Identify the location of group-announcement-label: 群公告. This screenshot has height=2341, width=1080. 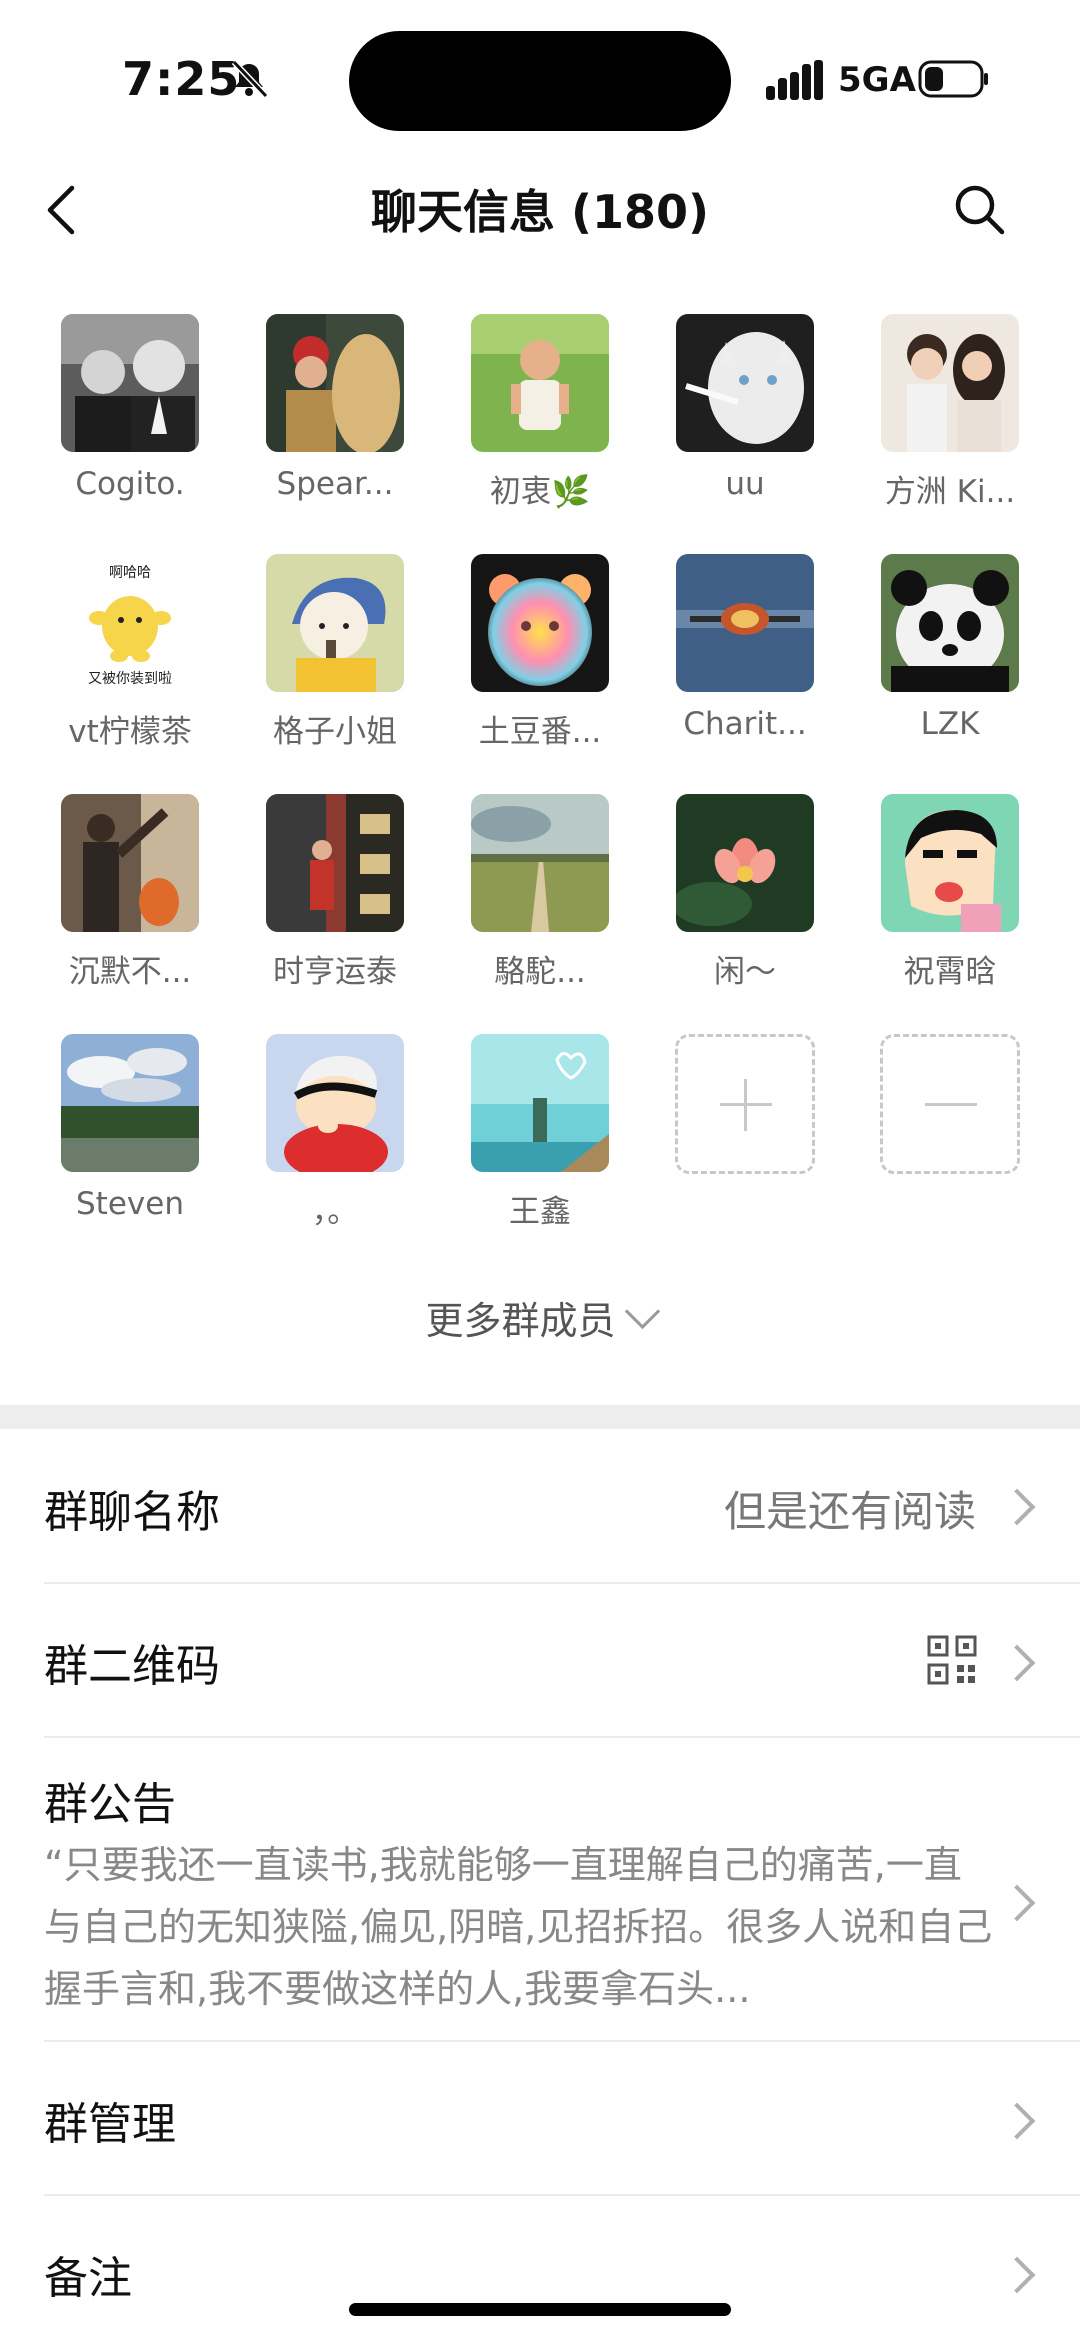
(110, 1804).